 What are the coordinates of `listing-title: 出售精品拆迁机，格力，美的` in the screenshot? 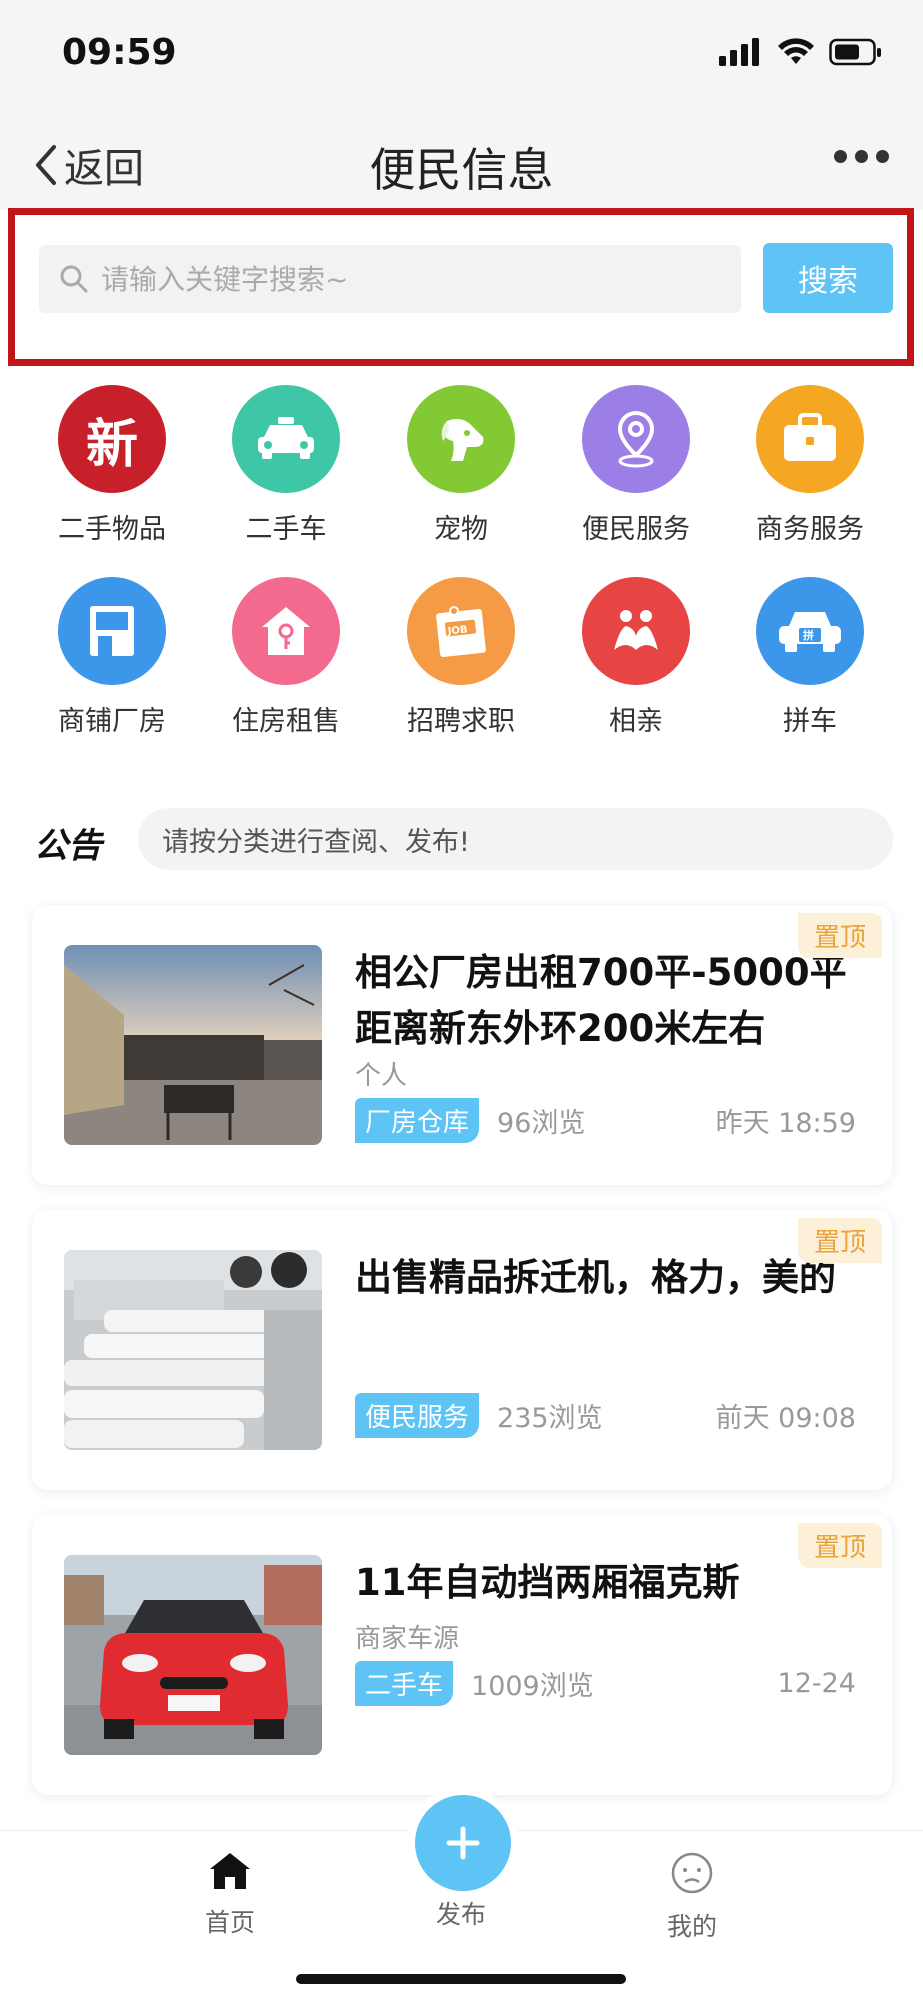 It's located at (595, 1277).